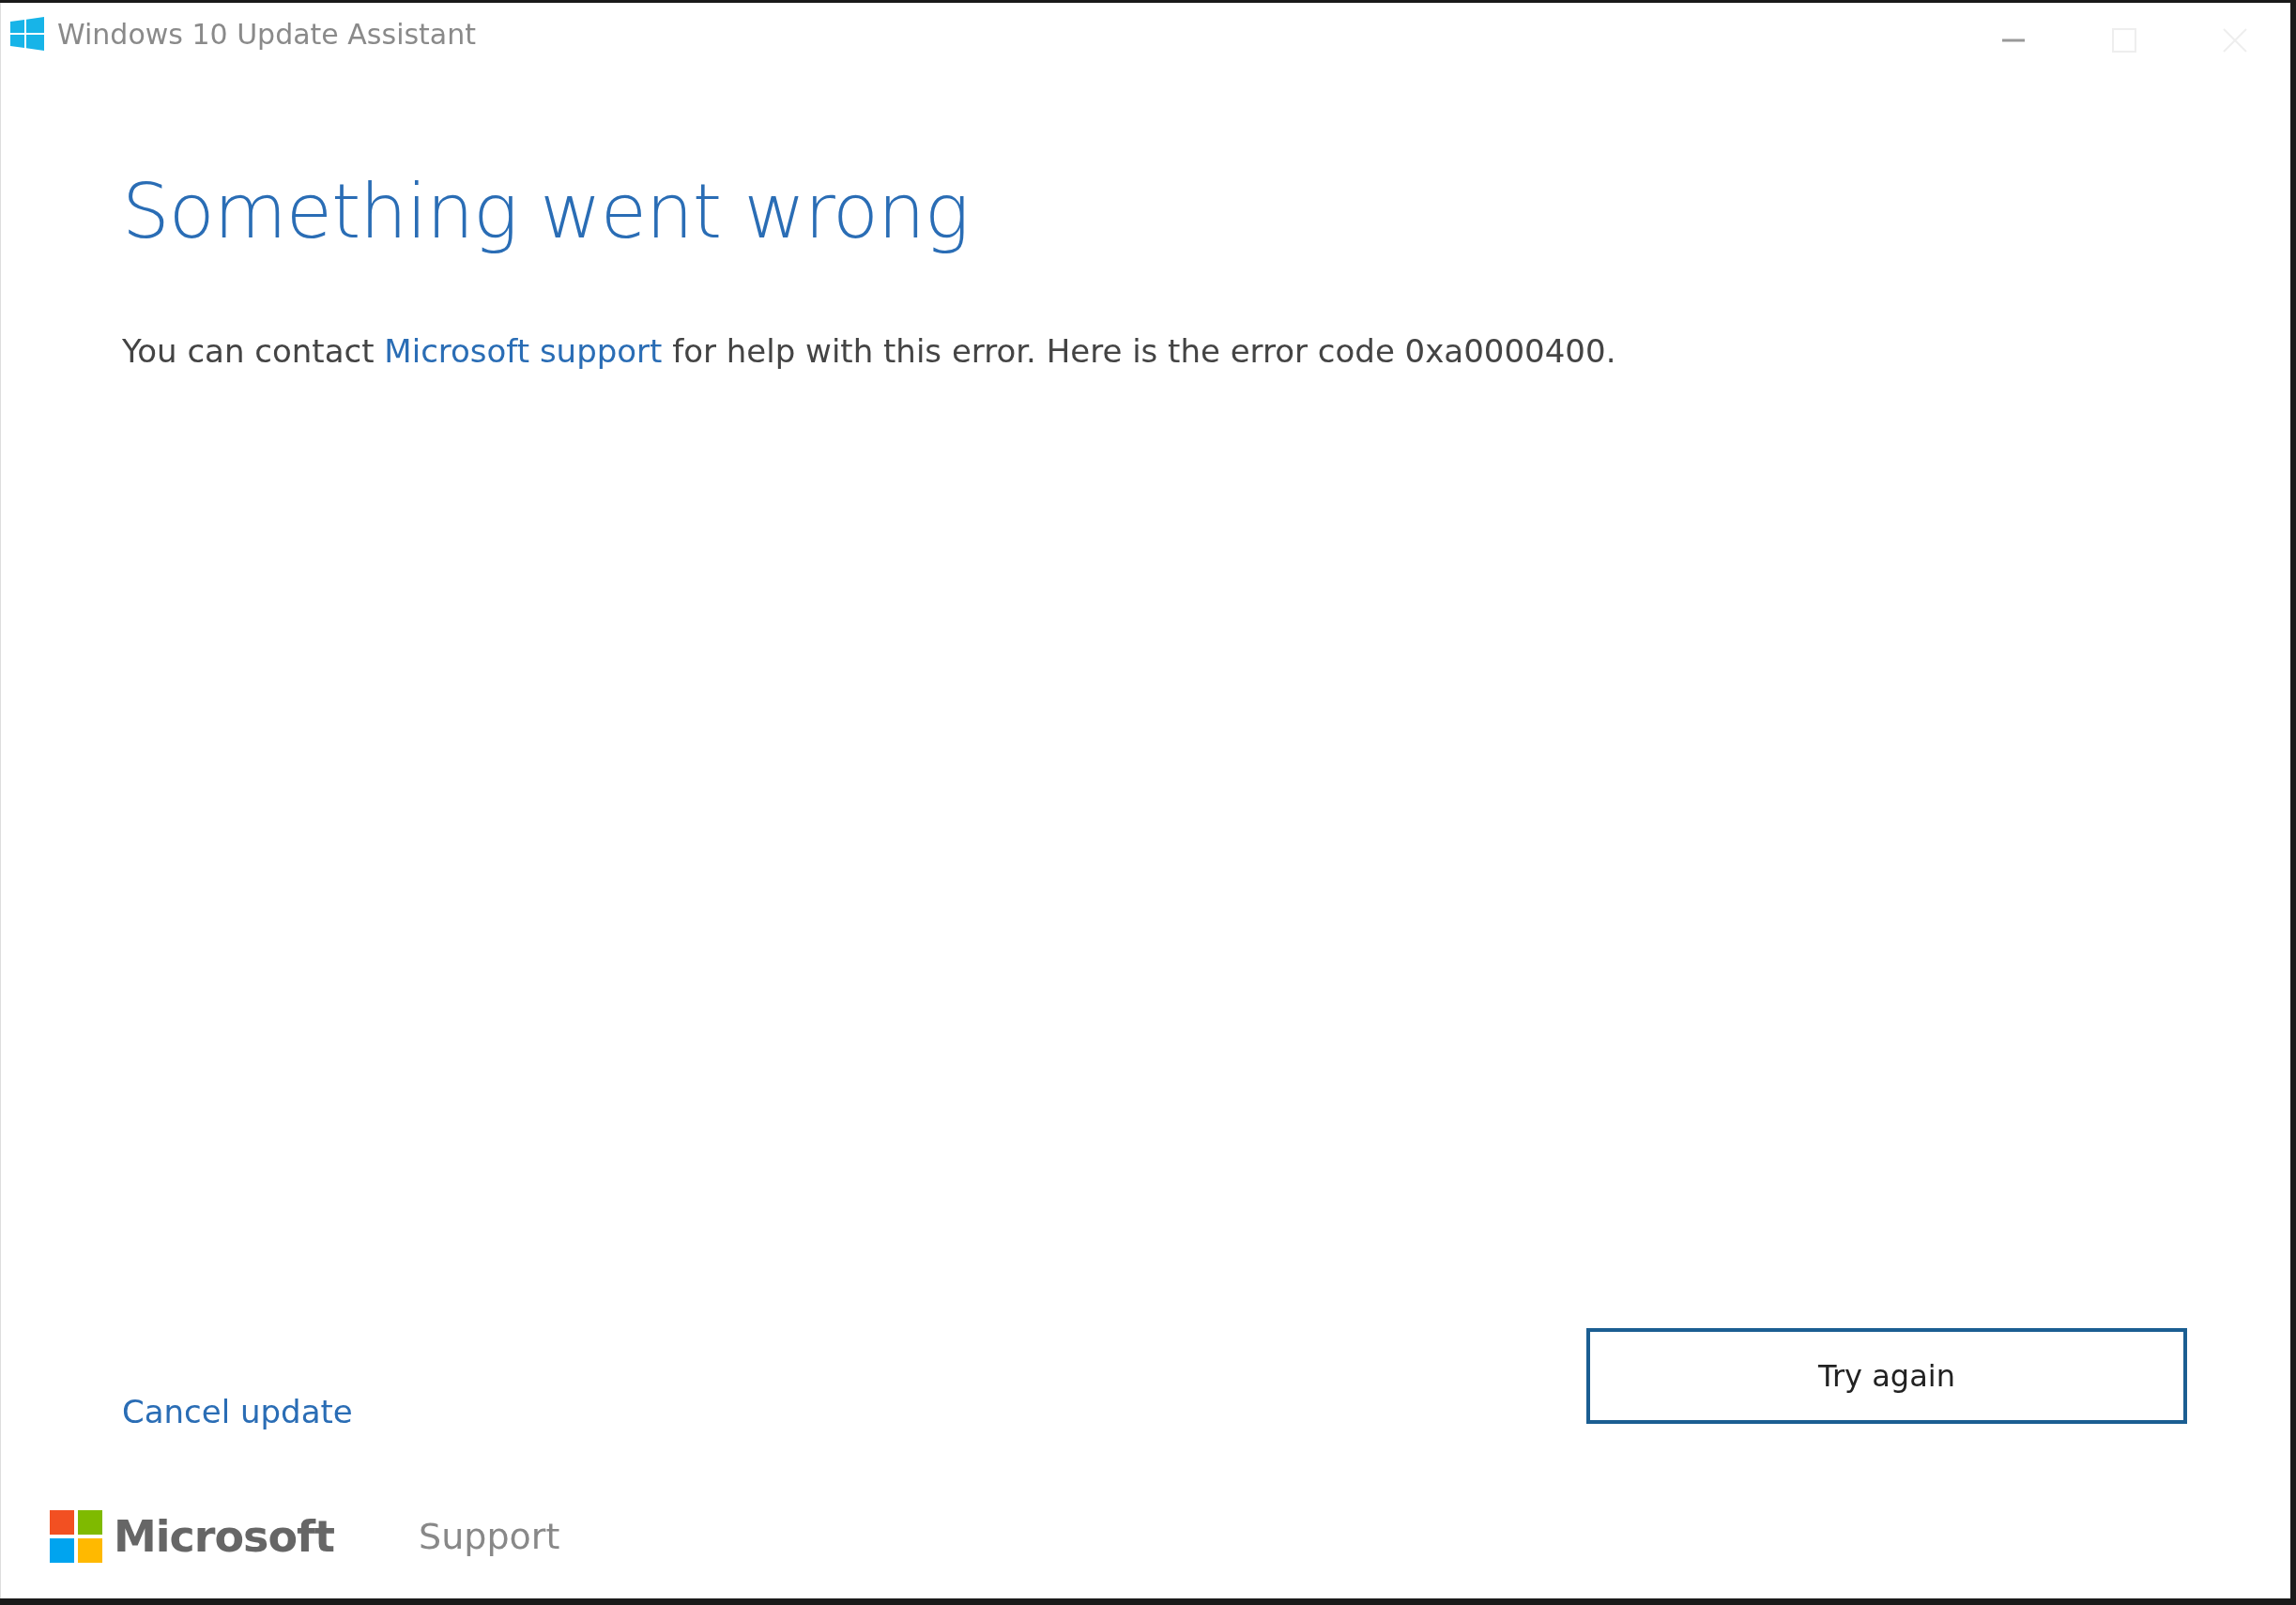 Image resolution: width=2296 pixels, height=1605 pixels. Describe the element at coordinates (523, 351) in the screenshot. I see `microsoft-support-link: Microsoft support` at that location.